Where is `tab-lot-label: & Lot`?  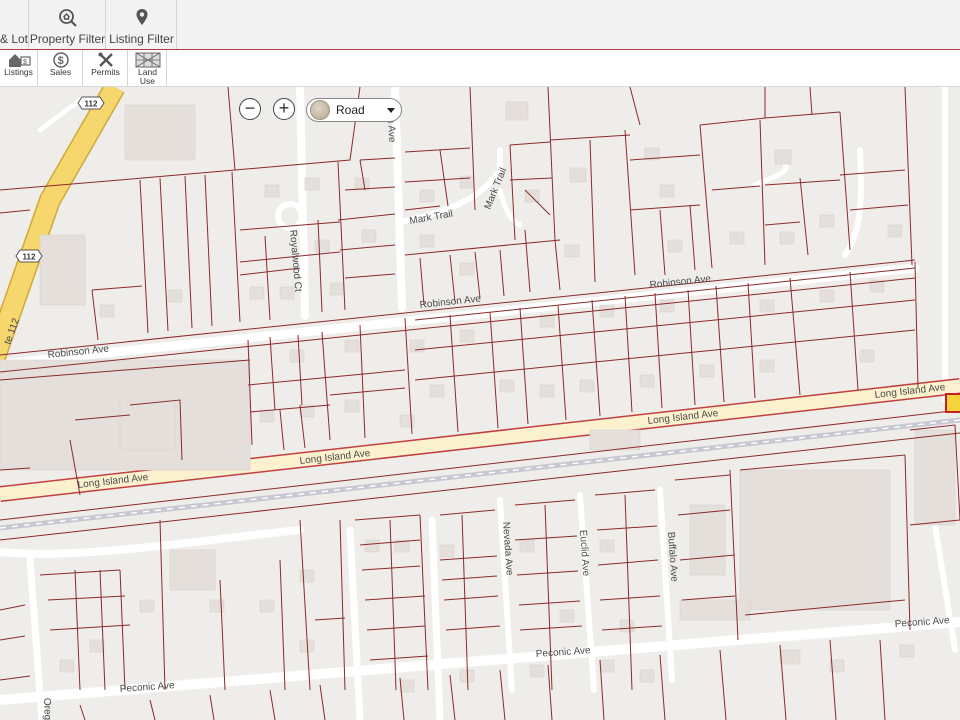 tab-lot-label: & Lot is located at coordinates (14, 39).